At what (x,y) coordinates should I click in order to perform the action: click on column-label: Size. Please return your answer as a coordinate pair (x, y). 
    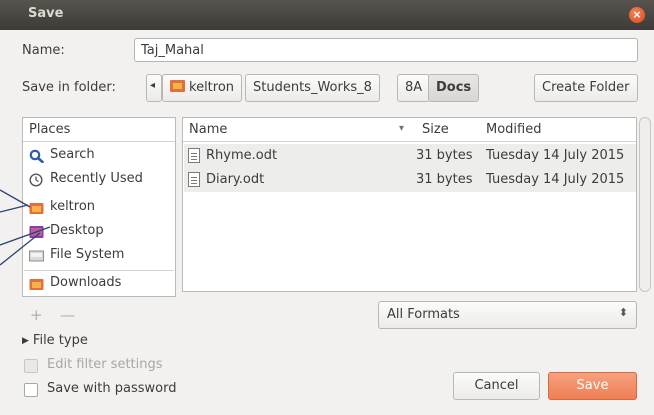
    Looking at the image, I should click on (435, 129).